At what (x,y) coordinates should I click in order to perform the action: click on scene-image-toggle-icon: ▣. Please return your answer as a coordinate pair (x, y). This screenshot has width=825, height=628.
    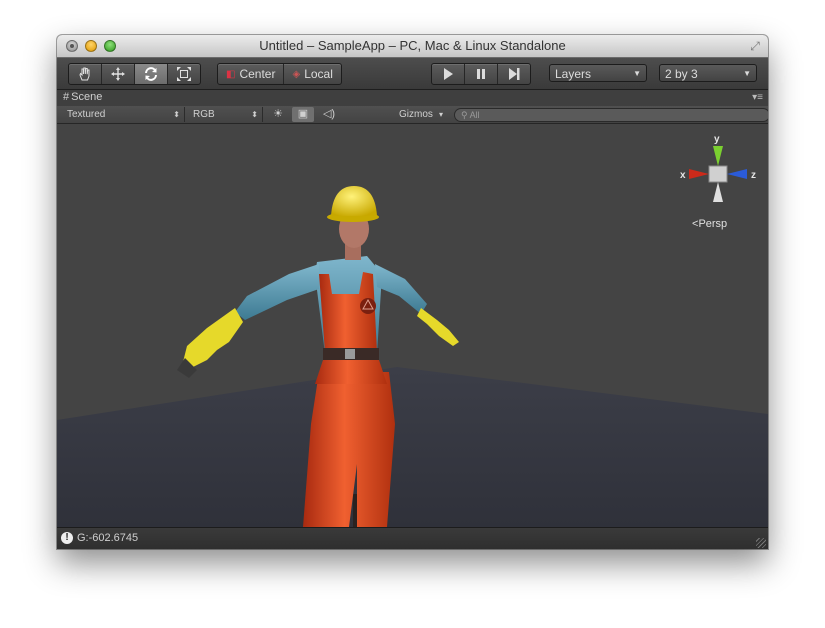
    Looking at the image, I should click on (303, 114).